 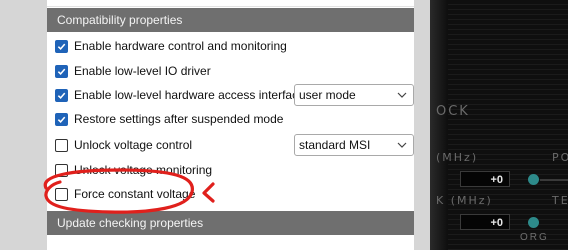 I want to click on update-checking-properties-header: Update checking properties, so click(x=230, y=223).